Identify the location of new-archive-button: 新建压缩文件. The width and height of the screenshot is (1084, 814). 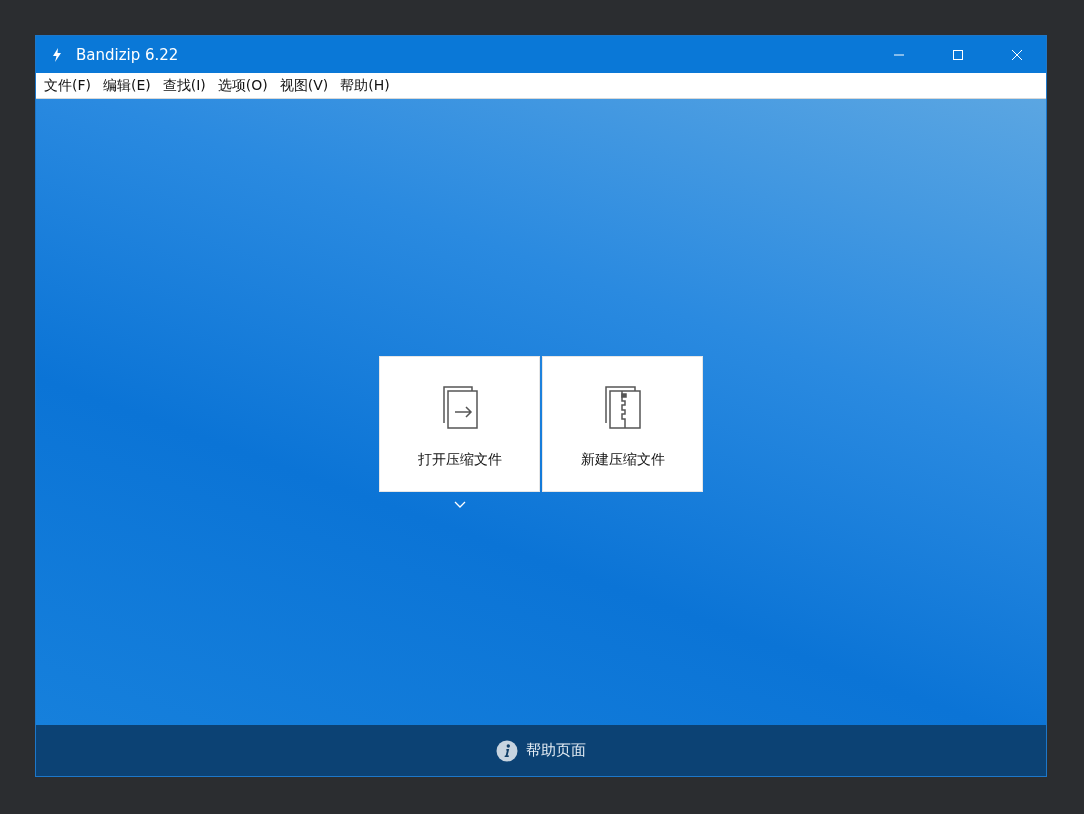
(622, 424).